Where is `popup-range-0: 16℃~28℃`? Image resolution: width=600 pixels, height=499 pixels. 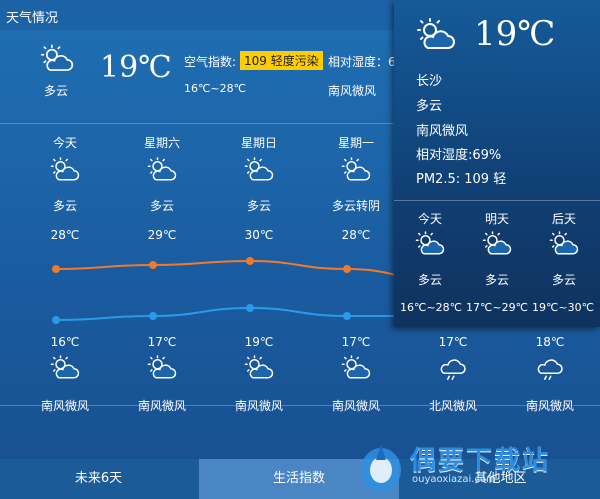
popup-range-0: 16℃~28℃ is located at coordinates (431, 307).